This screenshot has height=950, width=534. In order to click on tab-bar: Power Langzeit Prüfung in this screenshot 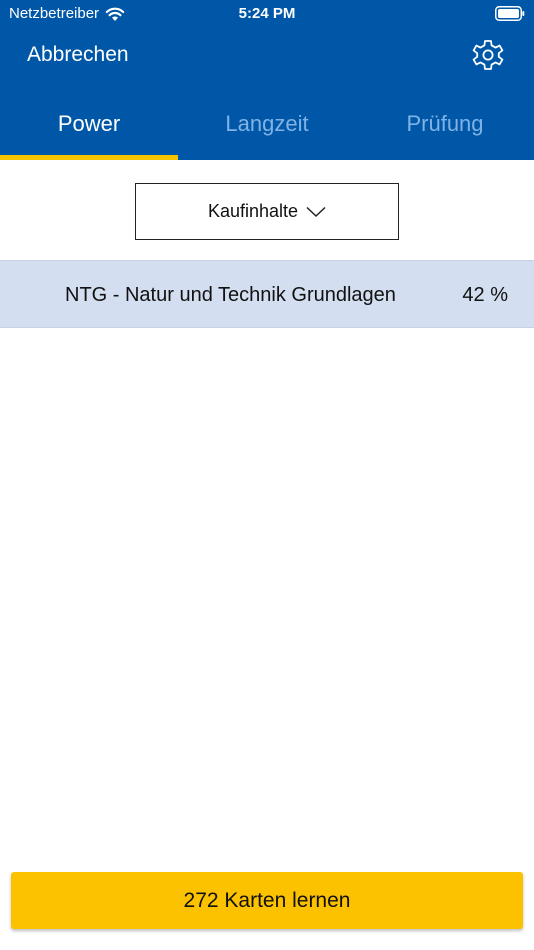, I will do `click(267, 122)`.